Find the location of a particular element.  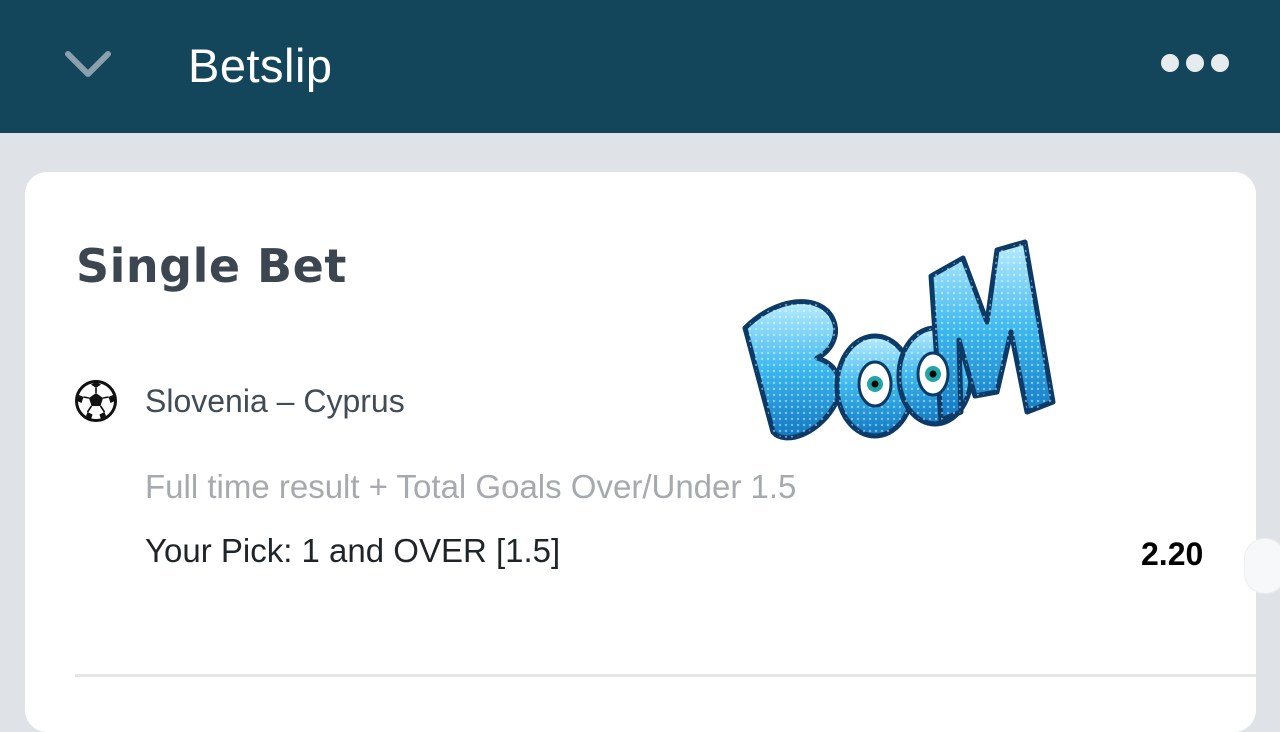

page-title: Betslip is located at coordinates (260, 65).